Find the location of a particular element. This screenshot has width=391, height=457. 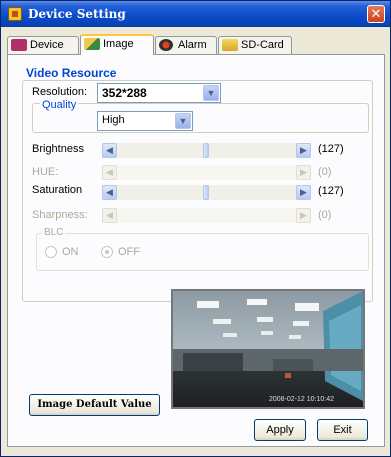

brightness-label: Brightness is located at coordinates (58, 149).